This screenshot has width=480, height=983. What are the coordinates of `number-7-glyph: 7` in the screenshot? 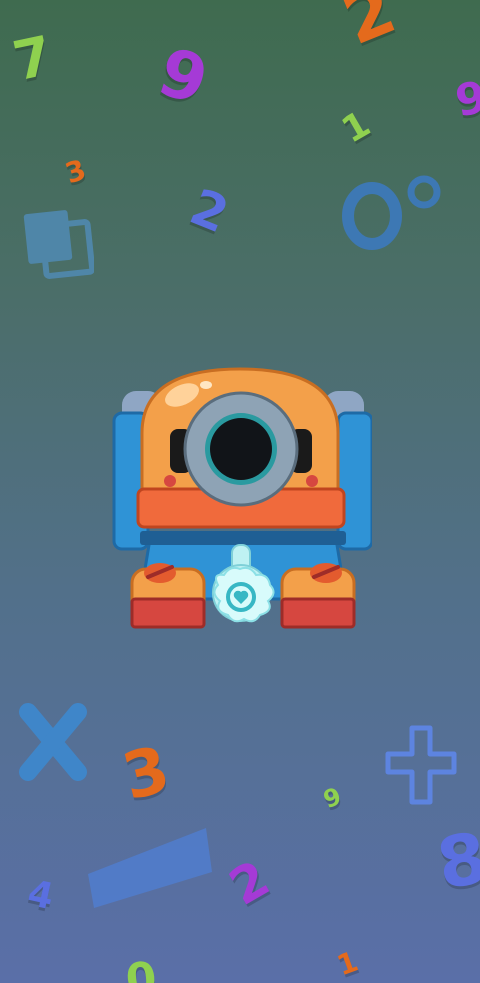 It's located at (32, 58).